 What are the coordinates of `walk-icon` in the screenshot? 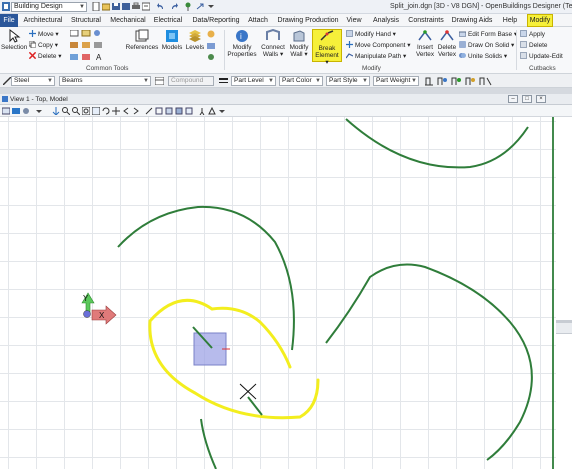 It's located at (202, 111).